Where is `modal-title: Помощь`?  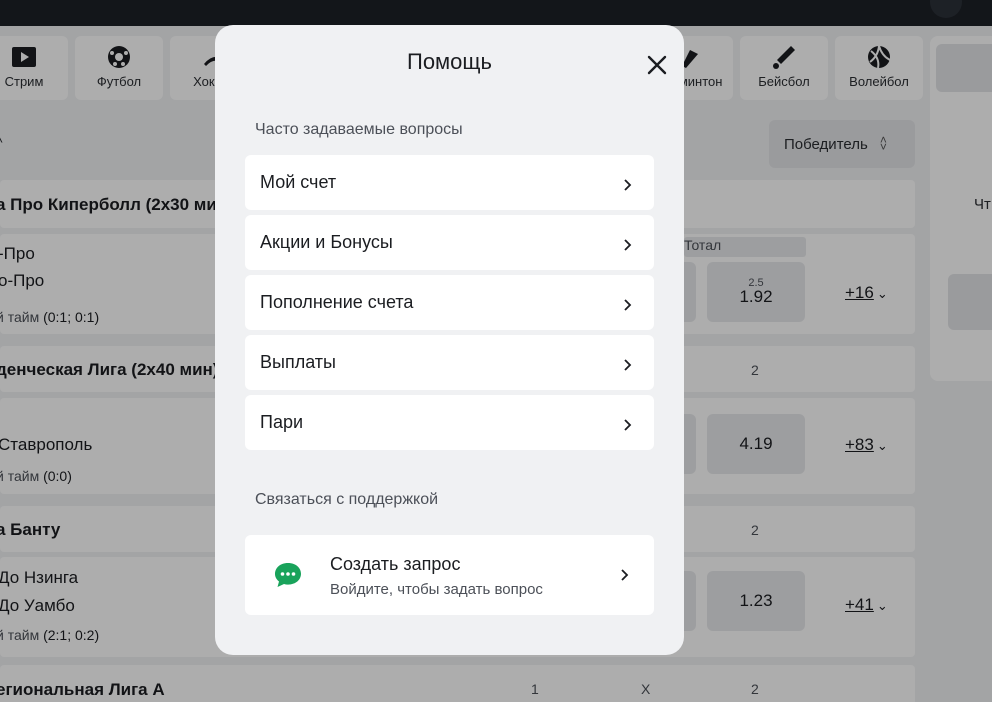 modal-title: Помощь is located at coordinates (449, 61).